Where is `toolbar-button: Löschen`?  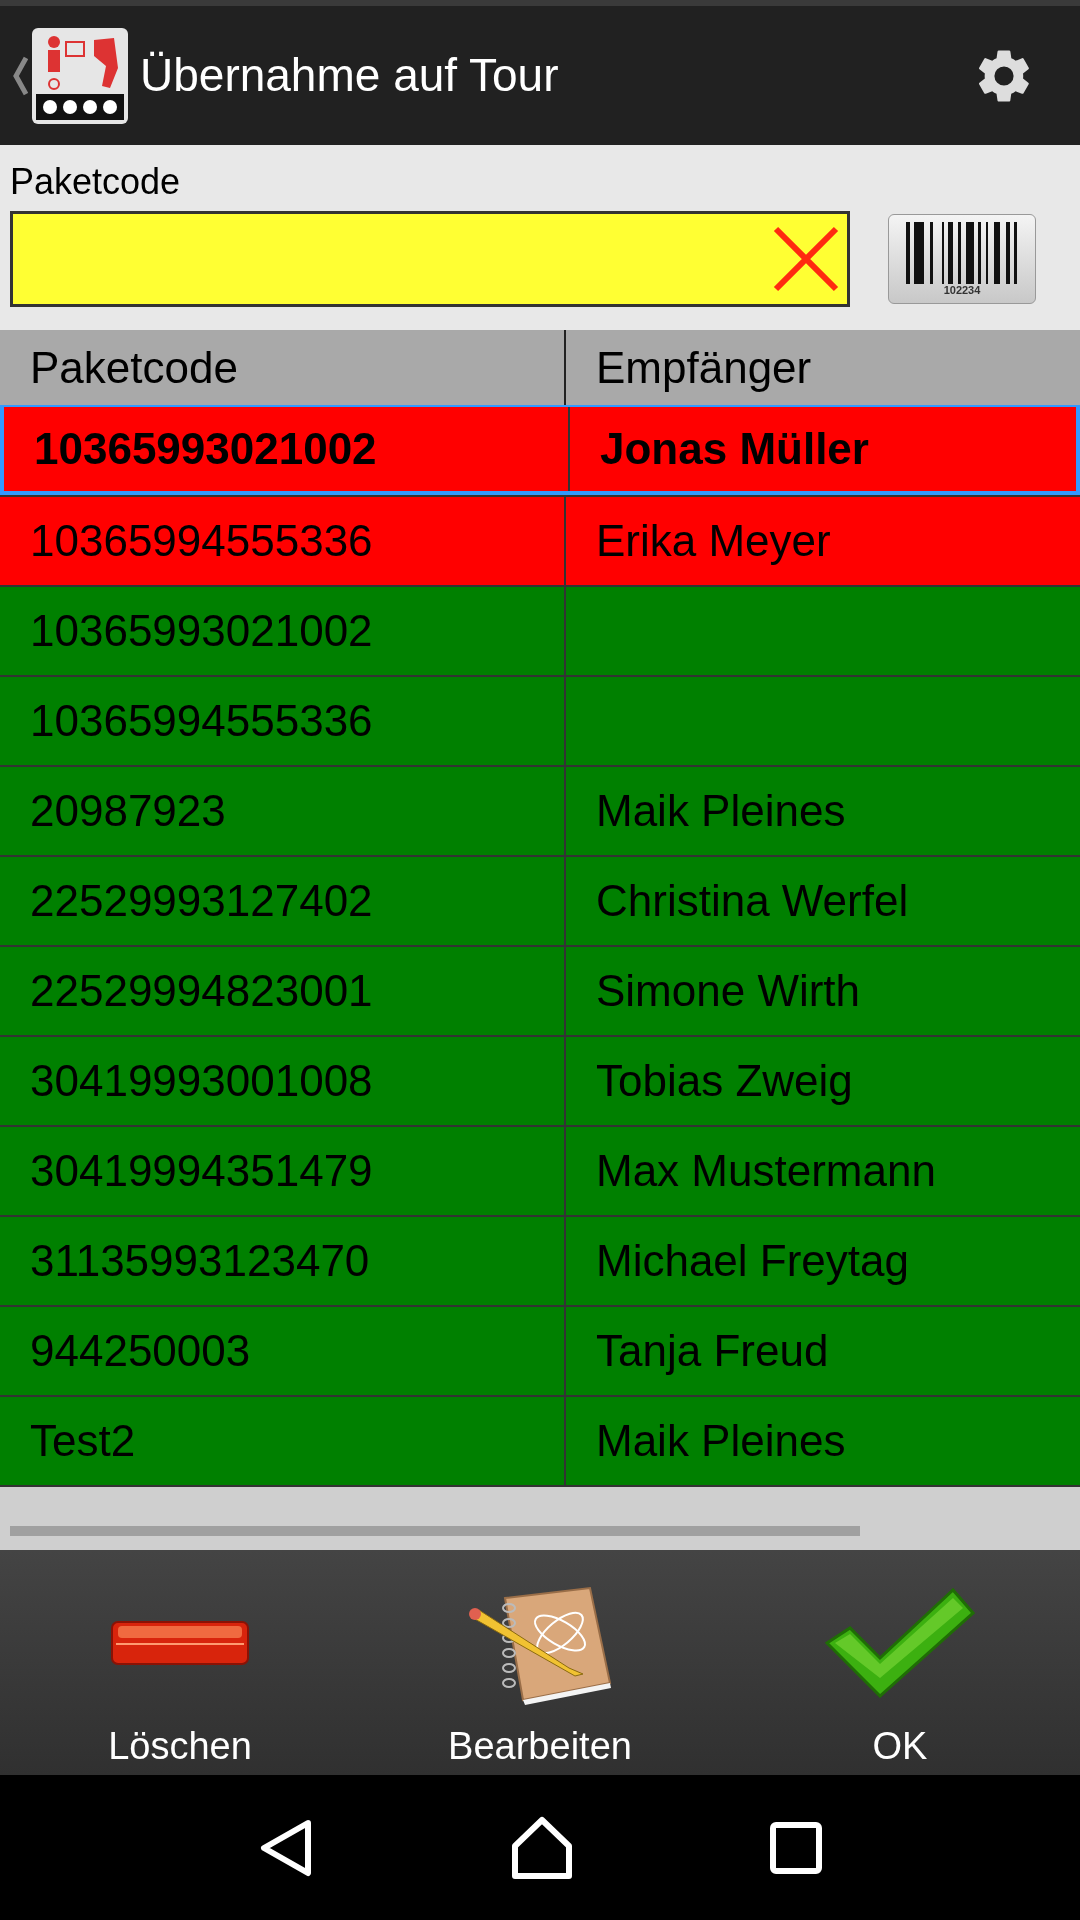 toolbar-button: Löschen is located at coordinates (180, 1662).